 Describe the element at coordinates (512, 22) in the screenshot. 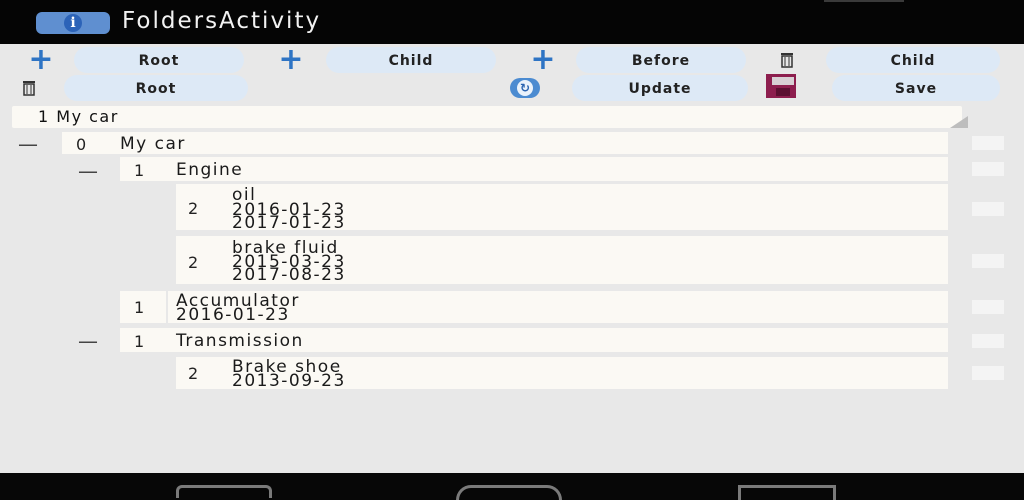

I see `title-bar: i FoldersActivity` at that location.